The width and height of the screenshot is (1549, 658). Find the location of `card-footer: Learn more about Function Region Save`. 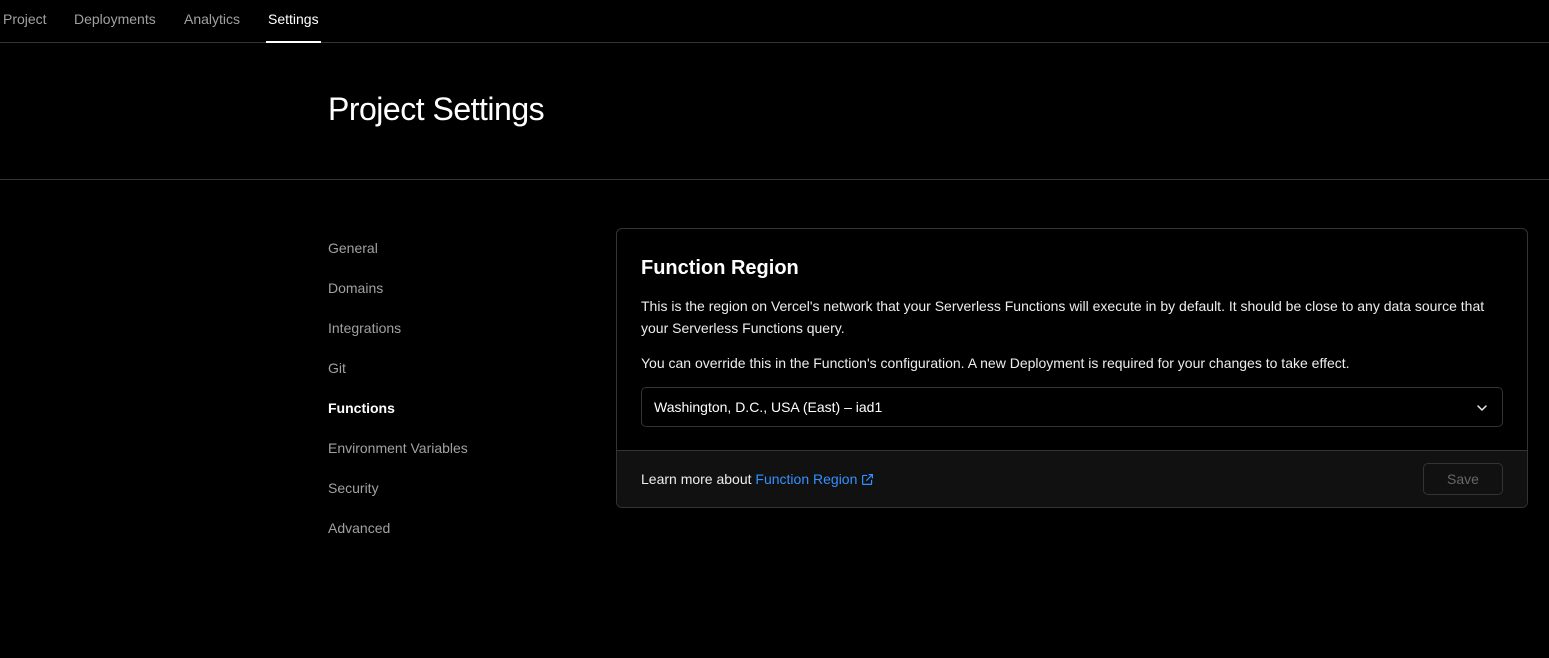

card-footer: Learn more about Function Region Save is located at coordinates (1072, 479).